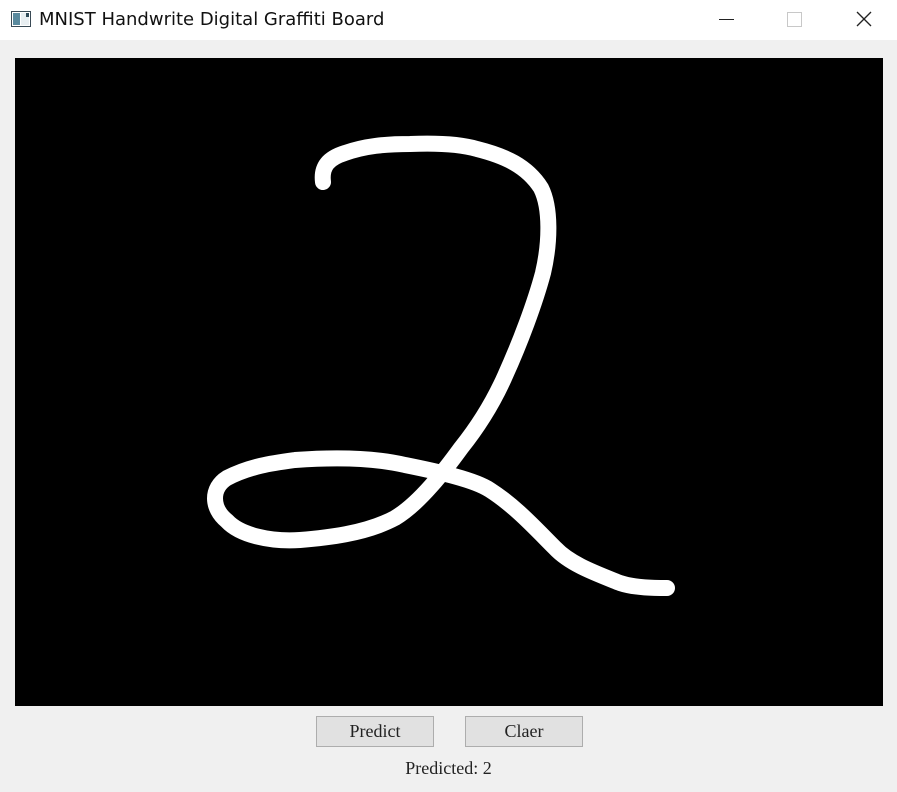 Image resolution: width=897 pixels, height=792 pixels. I want to click on minimize-icon, so click(726, 19).